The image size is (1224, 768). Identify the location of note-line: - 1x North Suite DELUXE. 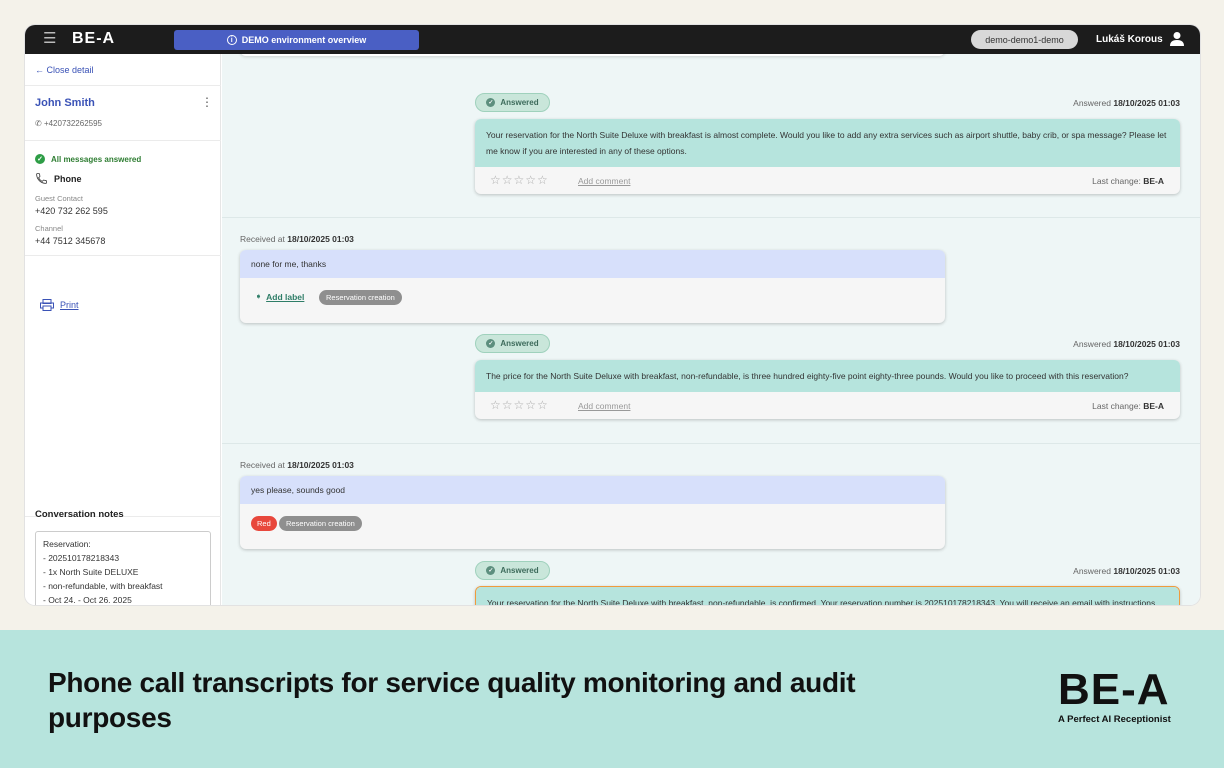
(91, 572).